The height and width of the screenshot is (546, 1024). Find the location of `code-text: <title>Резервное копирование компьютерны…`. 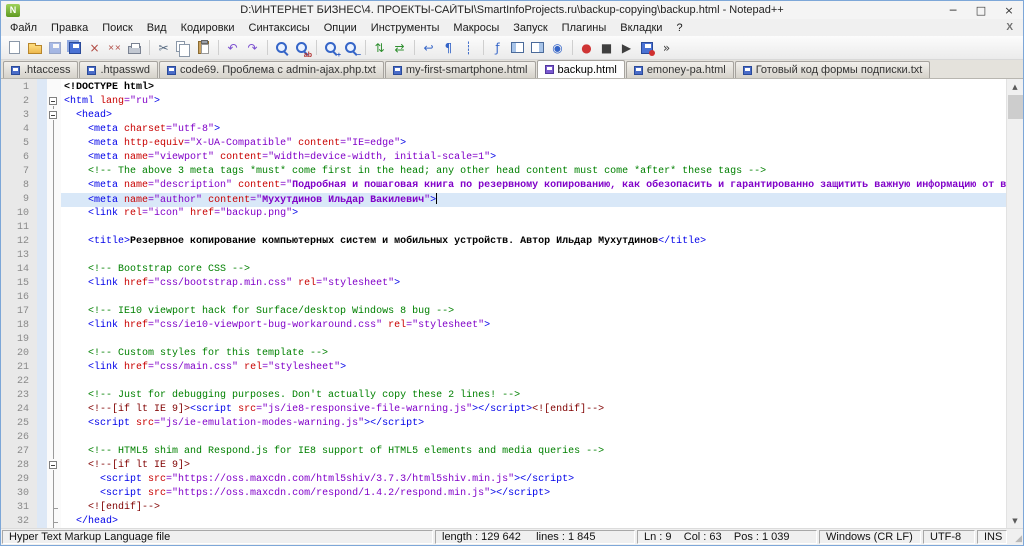

code-text: <title>Резервное копирование компьютерны… is located at coordinates (542, 242).